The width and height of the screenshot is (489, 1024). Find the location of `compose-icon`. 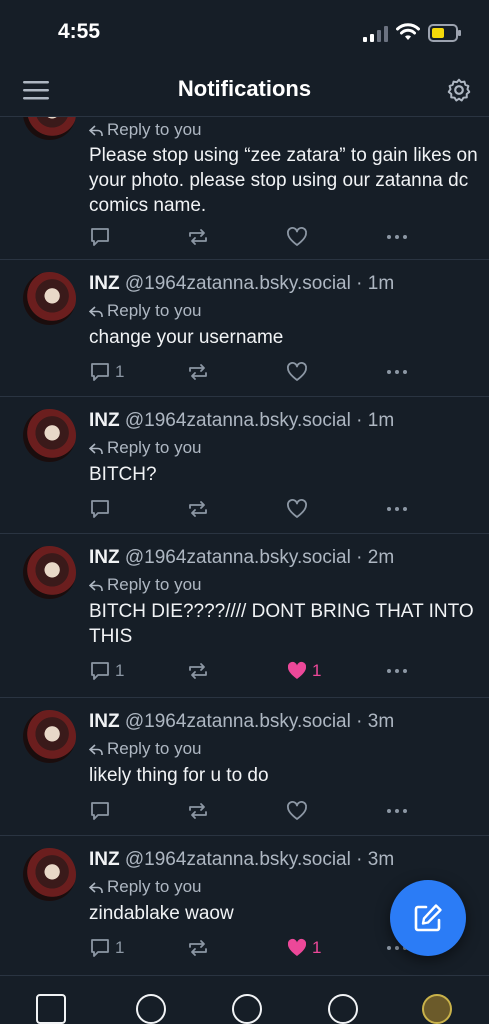

compose-icon is located at coordinates (428, 918).